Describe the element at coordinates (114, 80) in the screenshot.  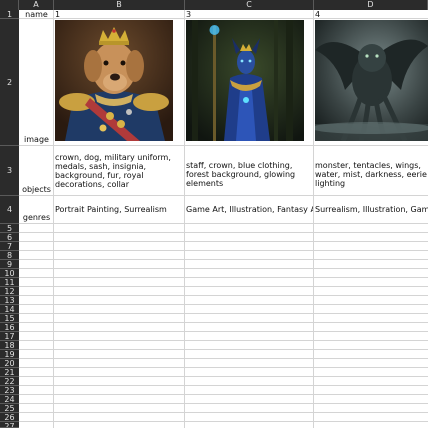
I see `dog-royal-portrait-image` at that location.